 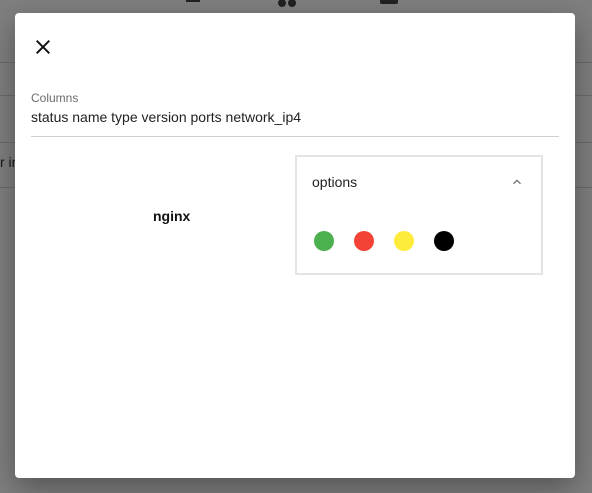 I want to click on color-swatch-yellow, so click(x=404, y=241).